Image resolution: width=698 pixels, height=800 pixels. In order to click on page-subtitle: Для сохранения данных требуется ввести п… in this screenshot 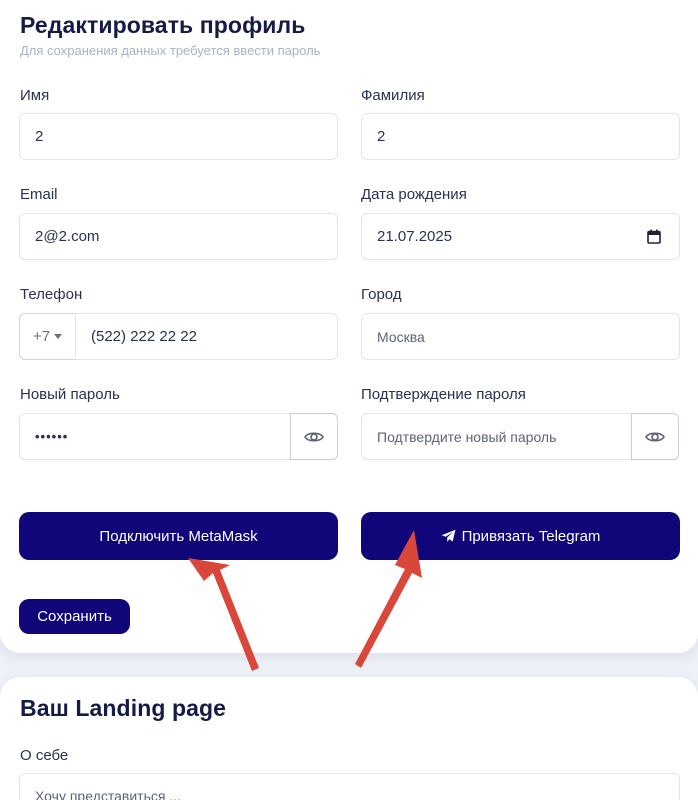, I will do `click(170, 50)`.